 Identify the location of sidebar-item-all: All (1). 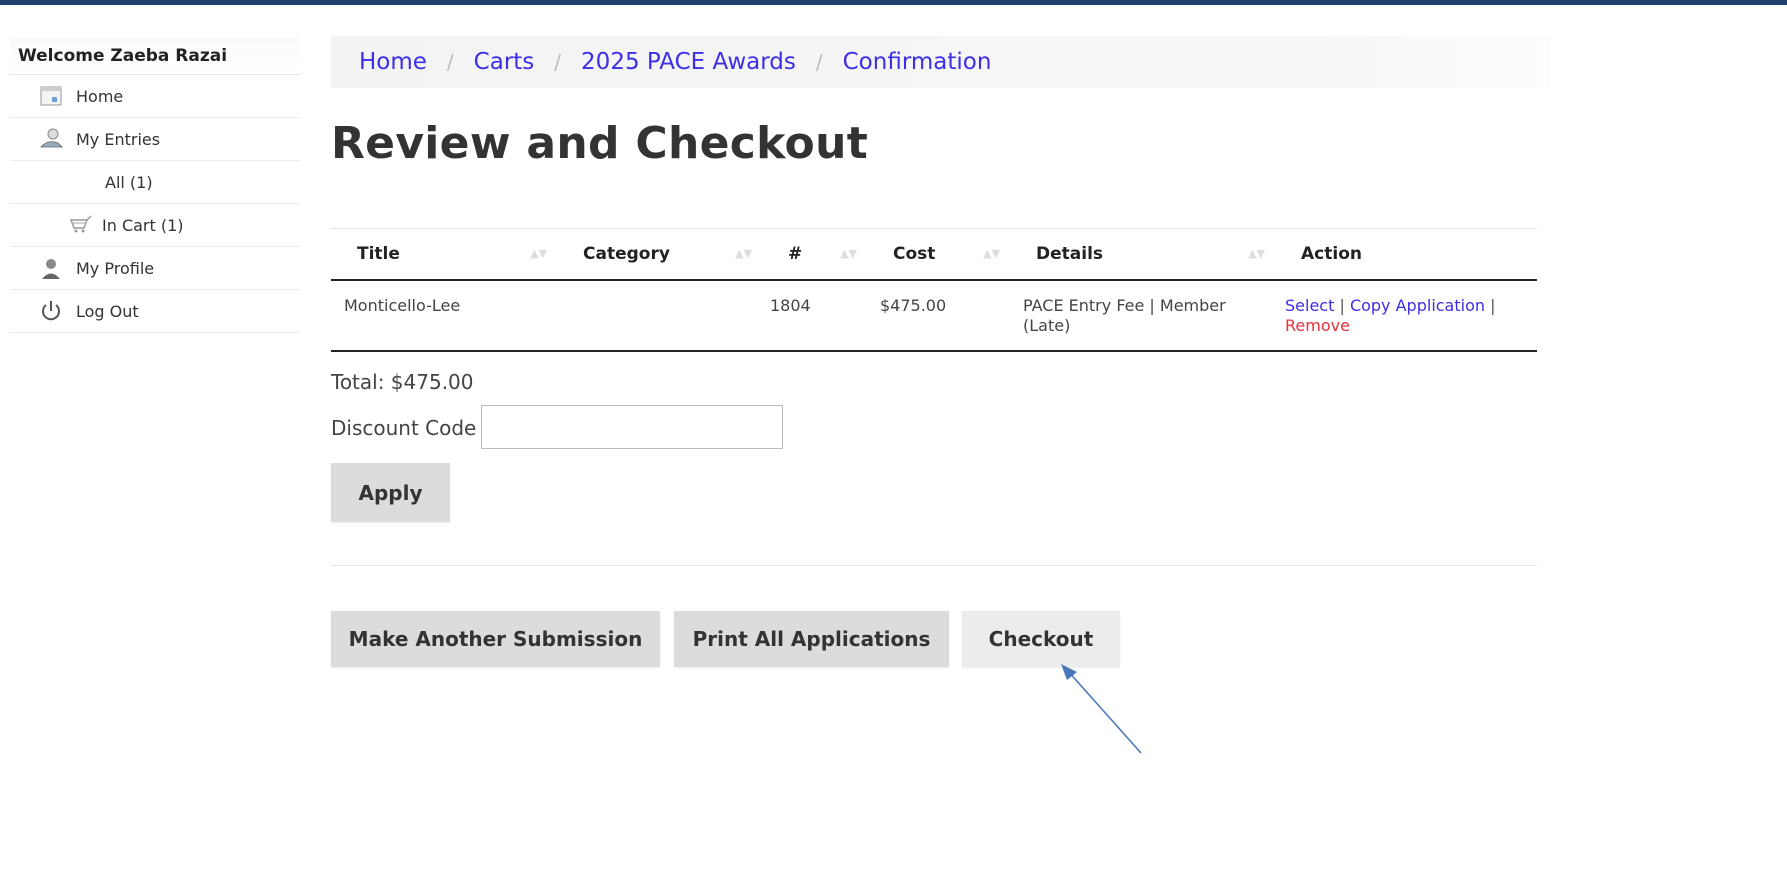
(155, 182).